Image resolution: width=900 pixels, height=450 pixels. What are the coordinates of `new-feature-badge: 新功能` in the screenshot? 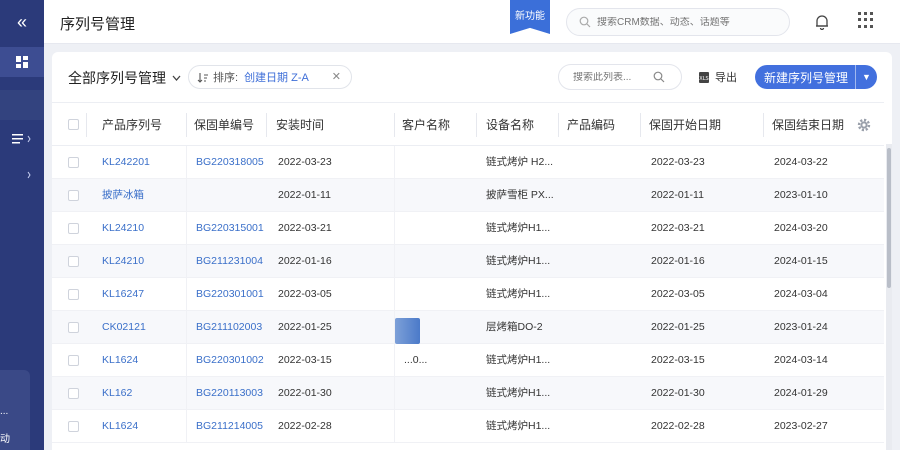 It's located at (530, 17).